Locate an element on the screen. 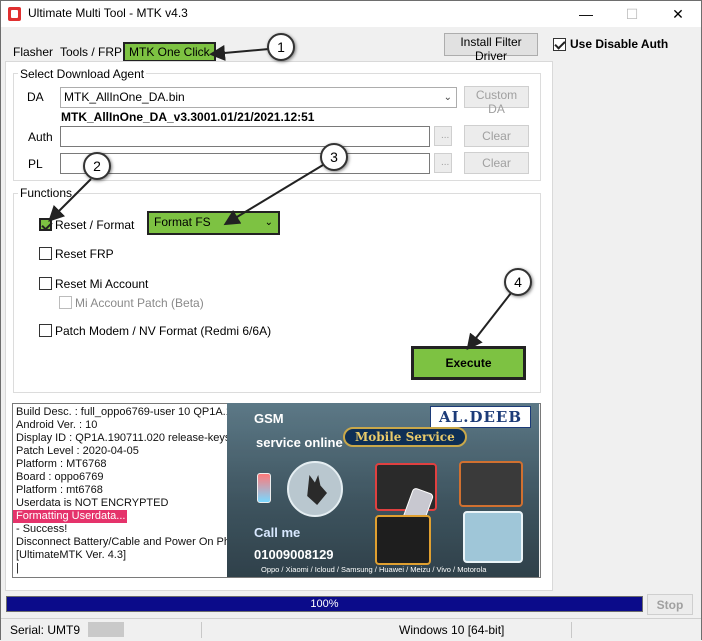 This screenshot has width=702, height=641. serial-label: Serial: UMT9 is located at coordinates (45, 630).